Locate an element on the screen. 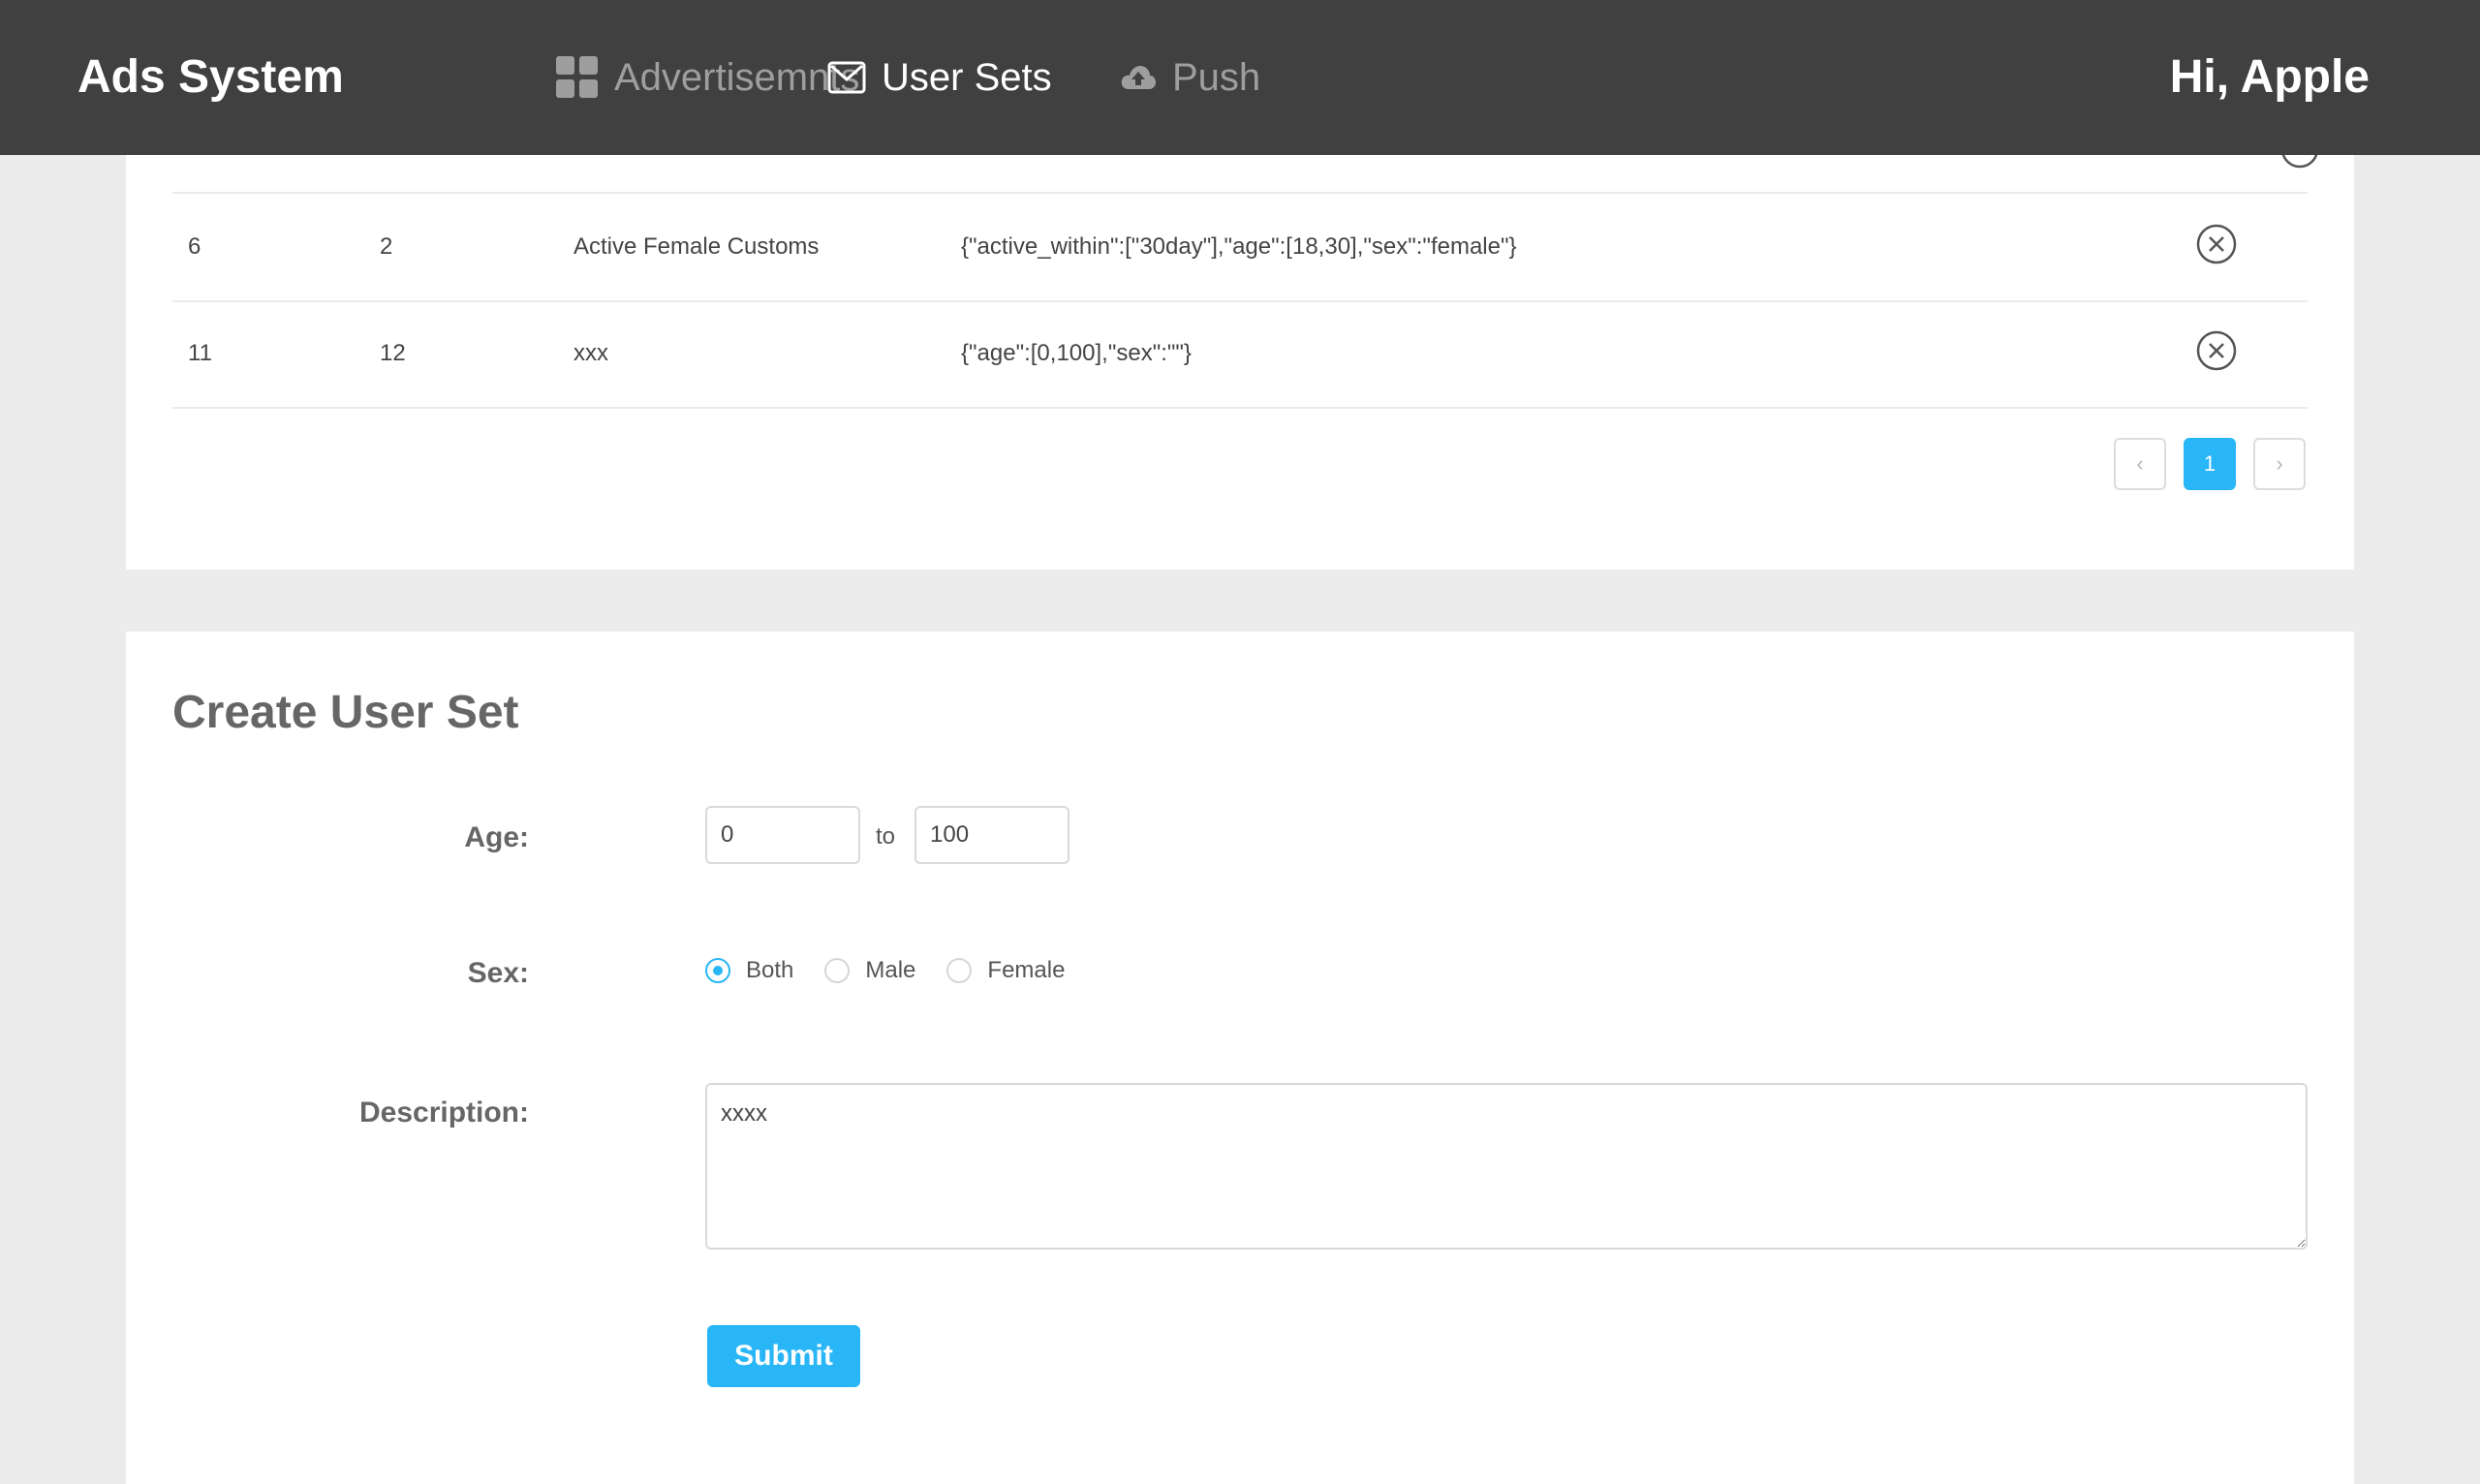  submit-button: Submit is located at coordinates (783, 1356).